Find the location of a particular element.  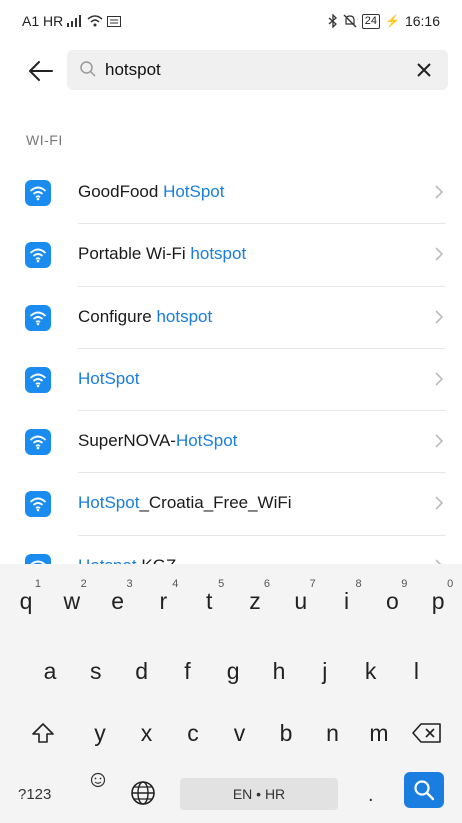

list-item: Portable Wi-Fi hotspot is located at coordinates (231, 255).